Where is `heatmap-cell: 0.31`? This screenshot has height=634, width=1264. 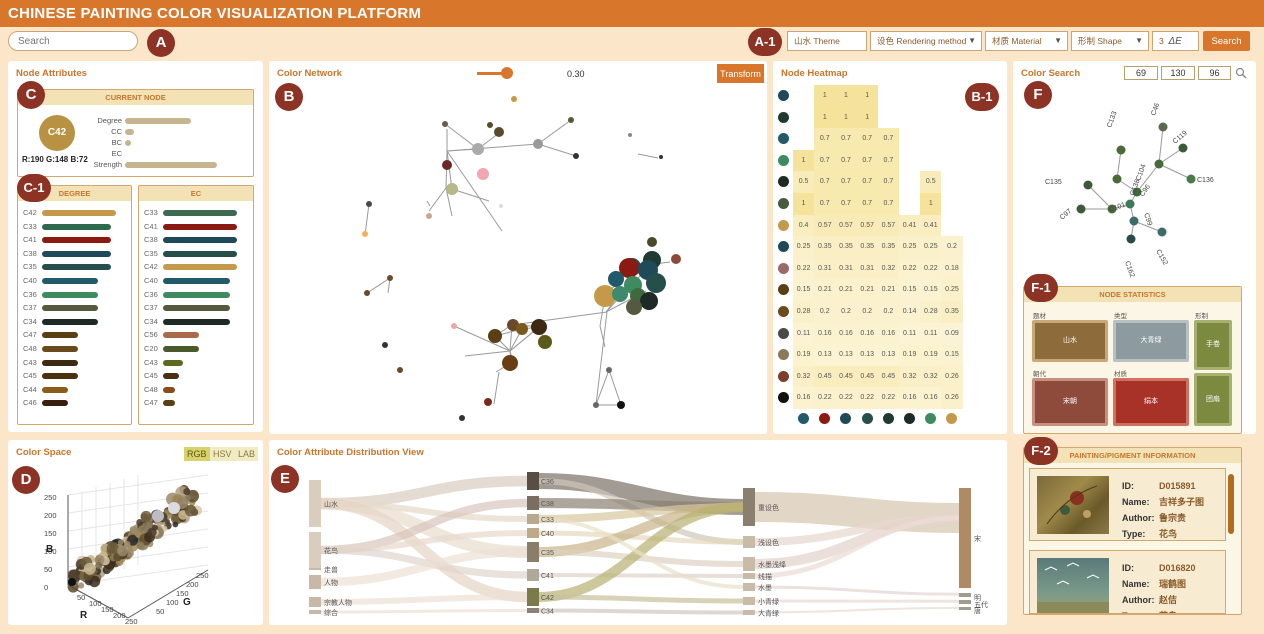 heatmap-cell: 0.31 is located at coordinates (846, 268).